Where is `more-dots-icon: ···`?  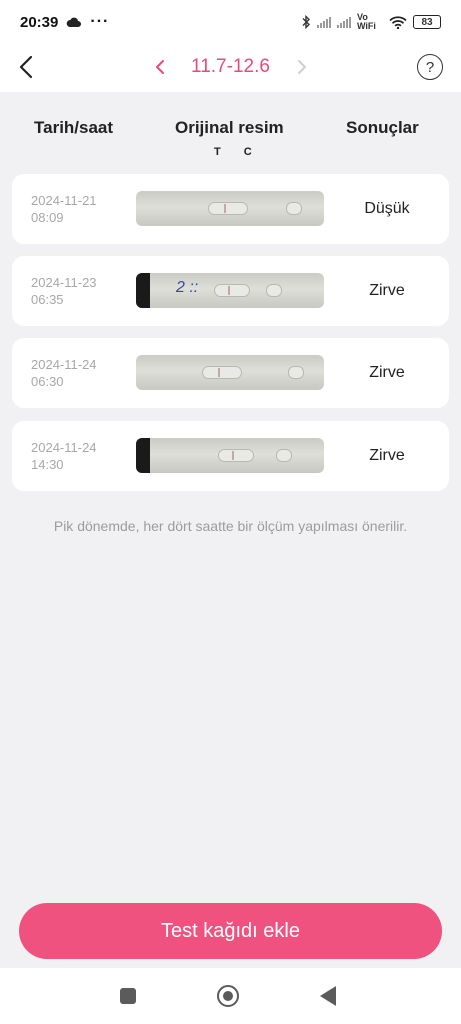 more-dots-icon: ··· is located at coordinates (100, 21).